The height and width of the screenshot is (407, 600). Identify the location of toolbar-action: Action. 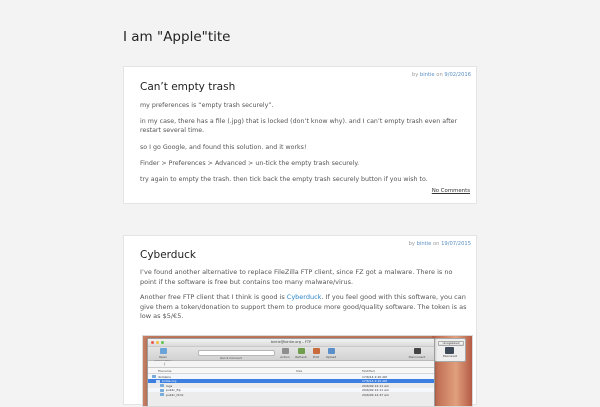
(285, 353).